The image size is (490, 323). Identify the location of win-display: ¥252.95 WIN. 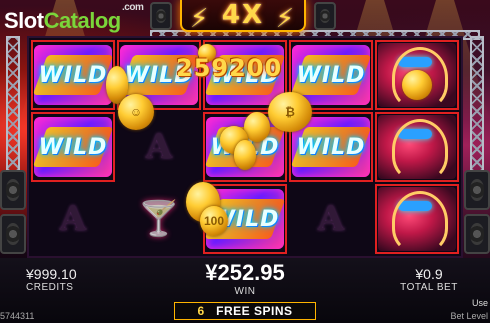
(245, 278).